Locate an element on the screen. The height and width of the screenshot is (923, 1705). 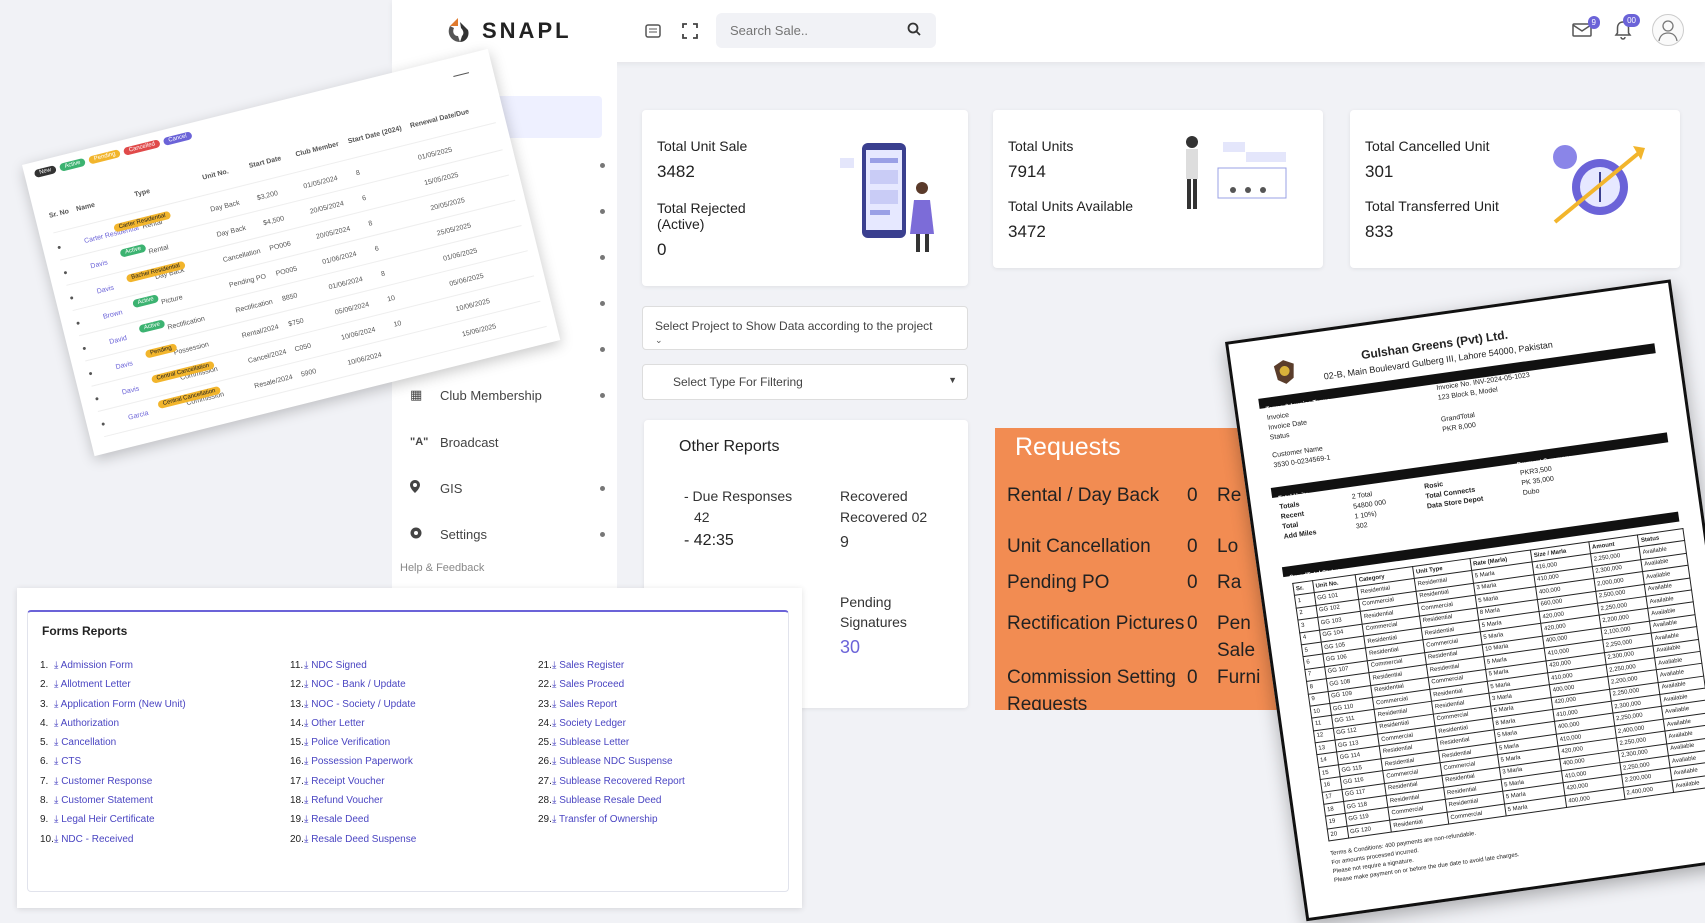
form-report-item: 26.⤓ Sublease NDC Suspense is located at coordinates (658, 761).